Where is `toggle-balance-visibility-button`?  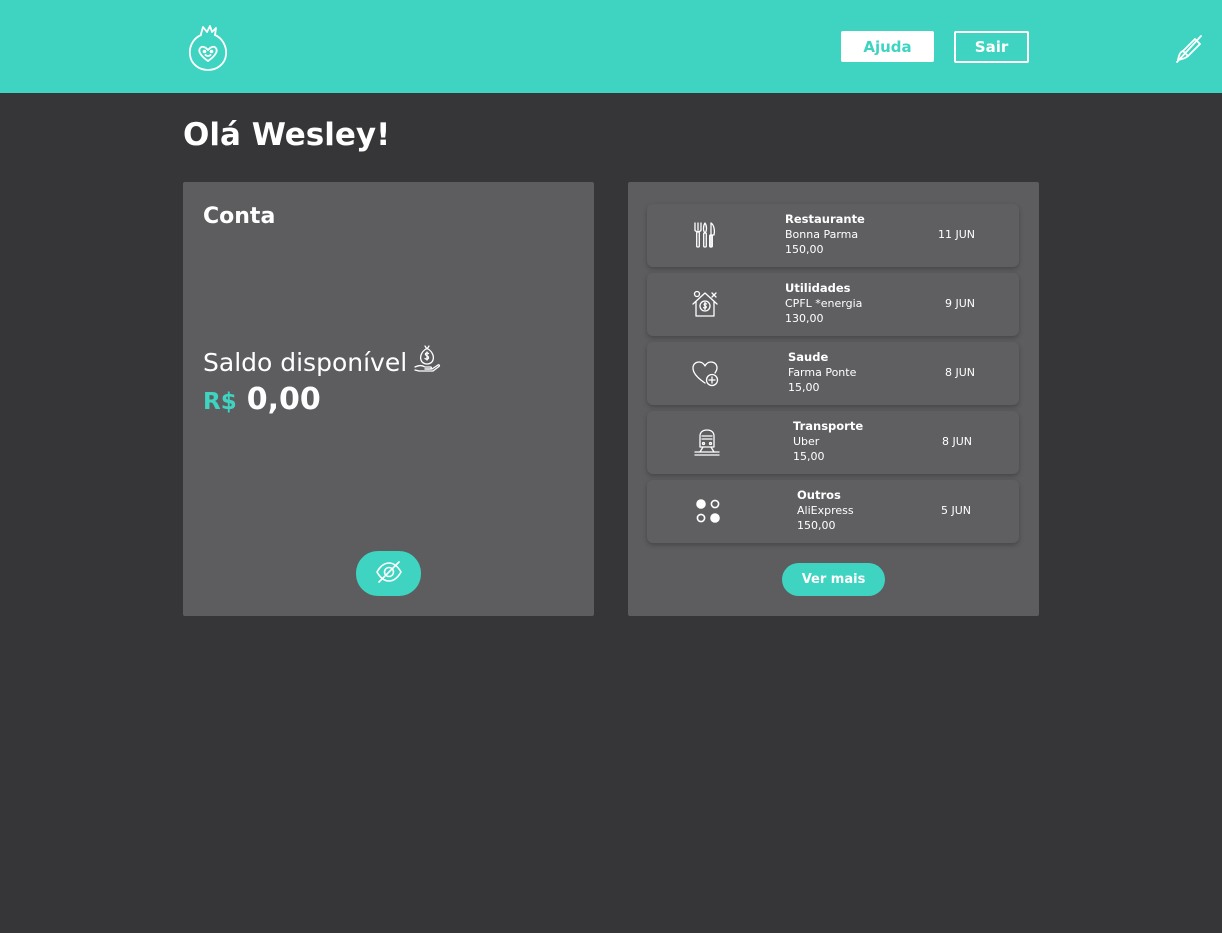 toggle-balance-visibility-button is located at coordinates (388, 573).